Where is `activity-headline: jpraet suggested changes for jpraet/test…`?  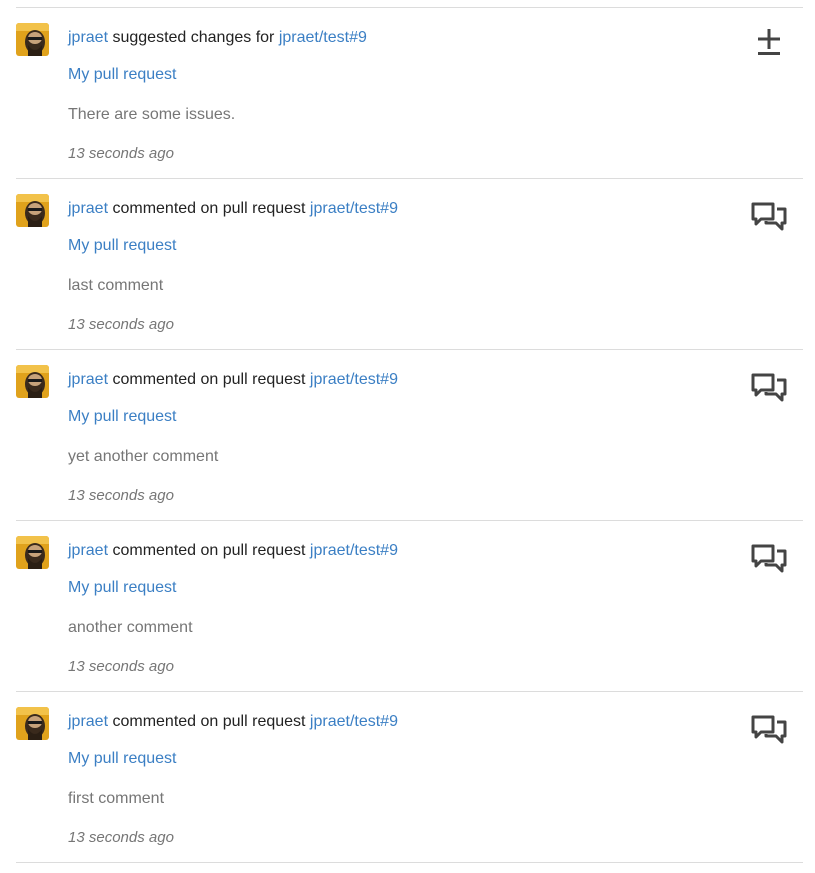 activity-headline: jpraet suggested changes for jpraet/test… is located at coordinates (217, 38).